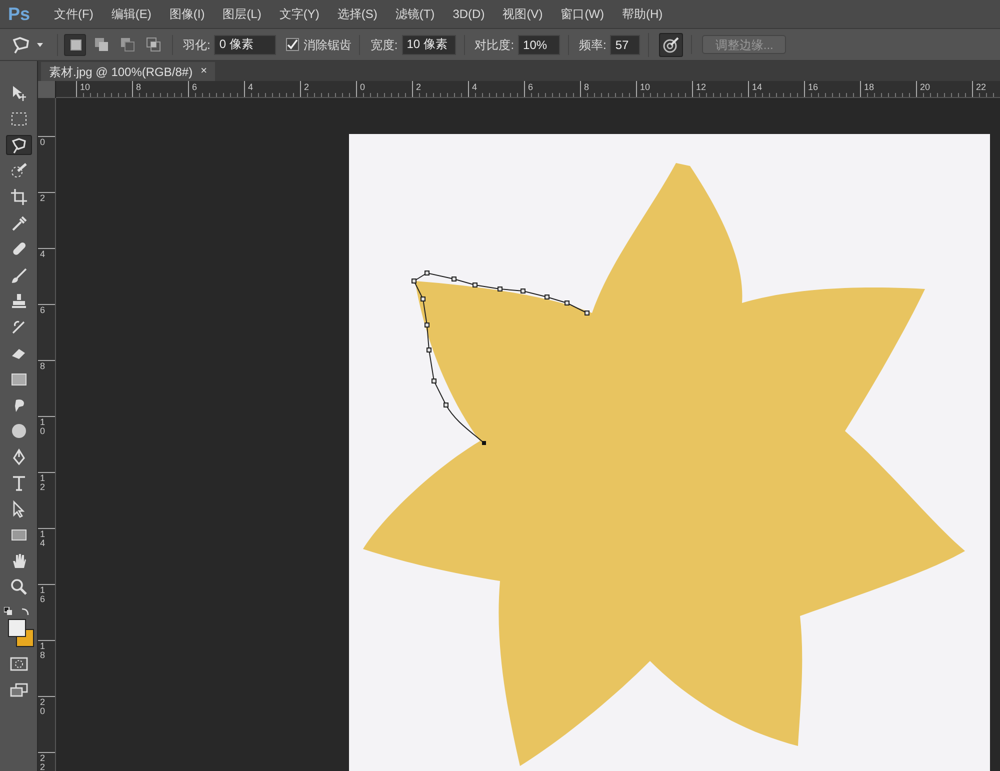 The width and height of the screenshot is (1000, 771). I want to click on brush-icon, so click(19, 275).